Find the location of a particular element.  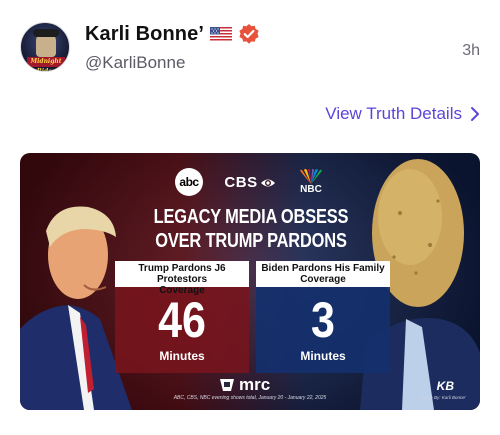

name-row: Karli Bonne’ is located at coordinates (172, 34).